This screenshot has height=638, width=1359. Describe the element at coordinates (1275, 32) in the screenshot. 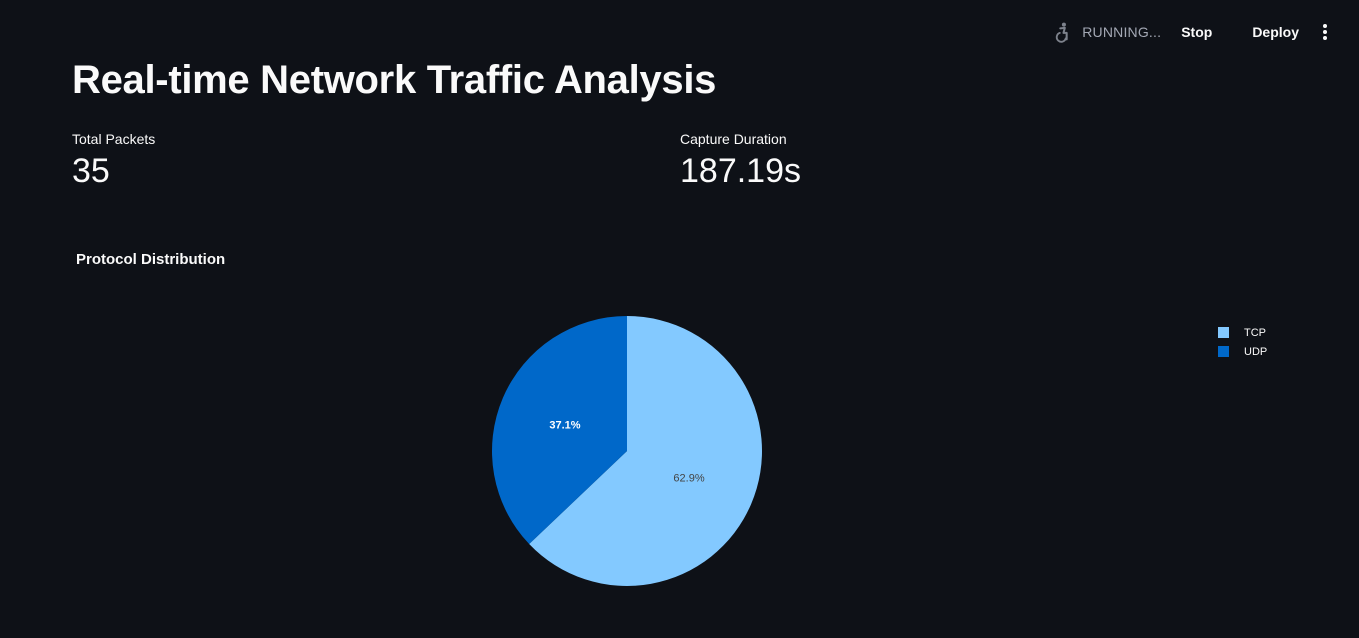

I see `deploy-button: Deploy` at that location.